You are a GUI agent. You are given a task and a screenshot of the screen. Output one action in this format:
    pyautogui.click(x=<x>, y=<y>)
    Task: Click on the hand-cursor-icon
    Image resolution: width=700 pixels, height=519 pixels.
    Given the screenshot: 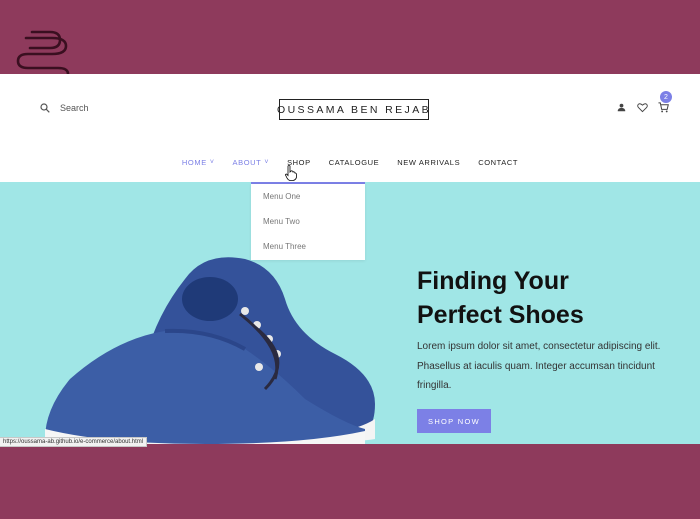 What is the action you would take?
    pyautogui.click(x=291, y=173)
    